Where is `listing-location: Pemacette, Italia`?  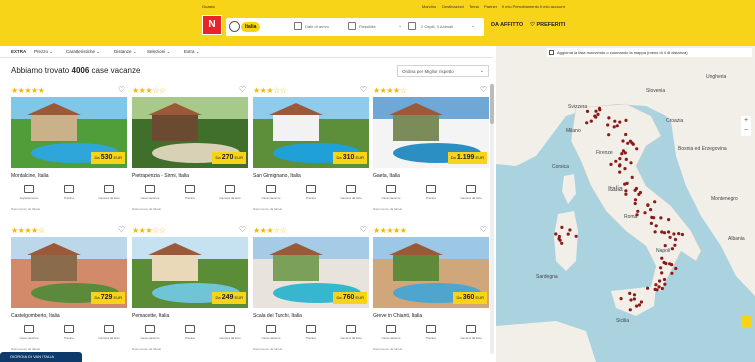
listing-location: Pemacette, Italia is located at coordinates (150, 316).